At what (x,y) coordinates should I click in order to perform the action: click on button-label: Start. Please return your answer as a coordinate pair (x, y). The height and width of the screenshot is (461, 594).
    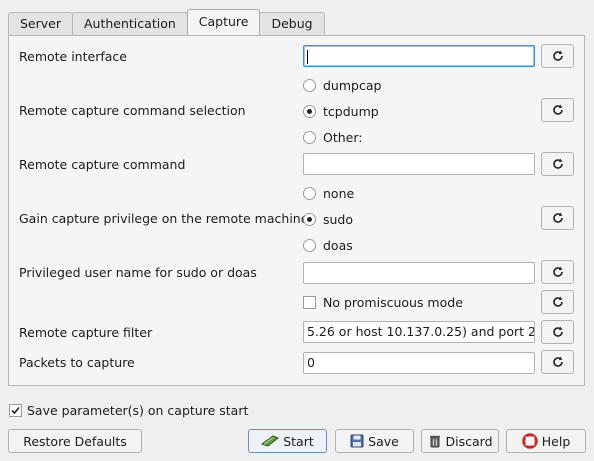
    Looking at the image, I should click on (298, 441).